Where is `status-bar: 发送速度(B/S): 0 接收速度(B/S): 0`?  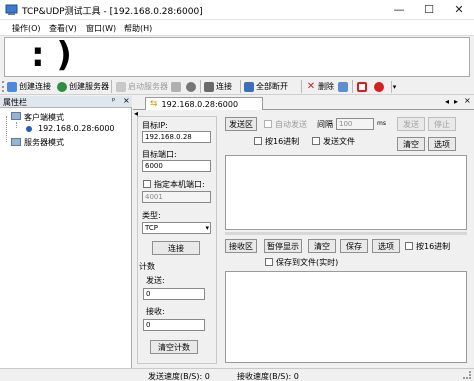
status-bar: 发送速度(B/S): 0 接收速度(B/S): 0 is located at coordinates (237, 374).